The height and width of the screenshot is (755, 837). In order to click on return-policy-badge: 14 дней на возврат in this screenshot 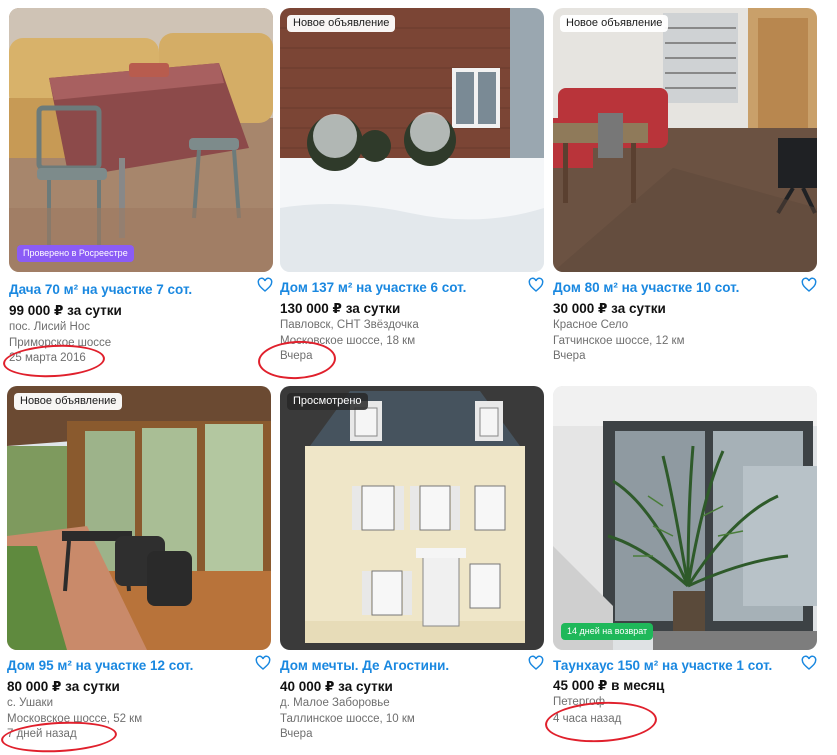, I will do `click(607, 631)`.